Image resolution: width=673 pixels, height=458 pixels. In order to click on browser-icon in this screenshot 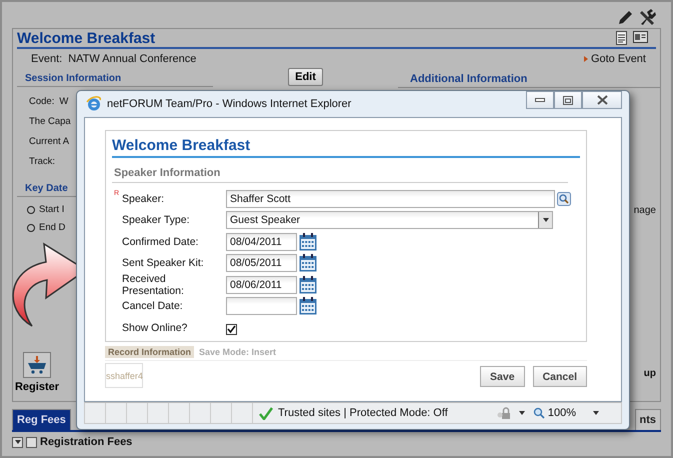, I will do `click(94, 104)`.